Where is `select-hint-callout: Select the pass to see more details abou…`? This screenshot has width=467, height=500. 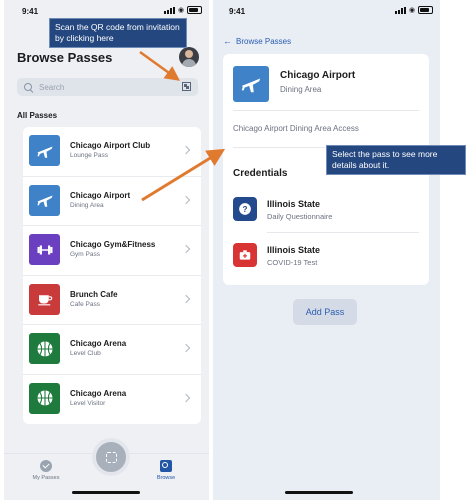 select-hint-callout: Select the pass to see more details abou… is located at coordinates (396, 160).